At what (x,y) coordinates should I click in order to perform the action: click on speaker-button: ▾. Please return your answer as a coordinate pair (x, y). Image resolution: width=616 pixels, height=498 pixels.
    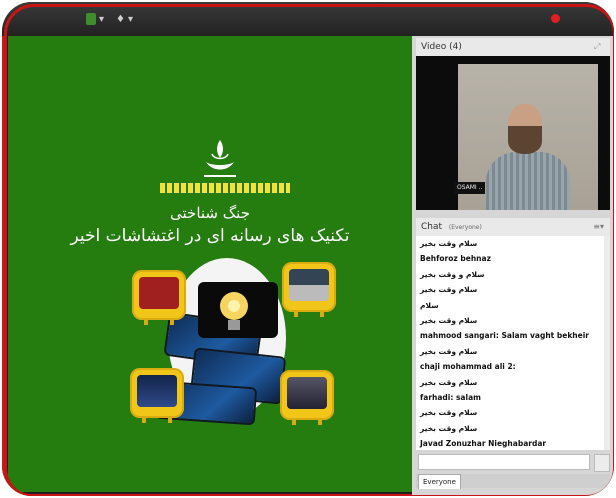
    Looking at the image, I should click on (95, 19).